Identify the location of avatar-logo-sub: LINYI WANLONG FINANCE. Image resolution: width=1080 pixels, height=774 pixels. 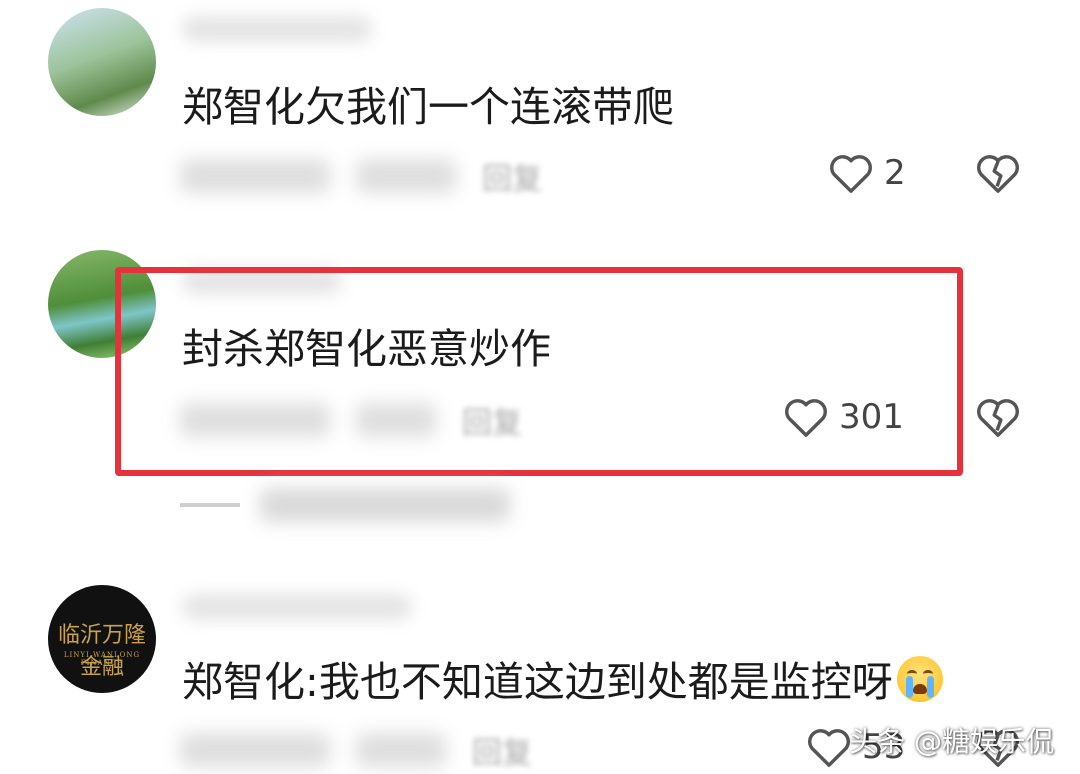
(102, 659).